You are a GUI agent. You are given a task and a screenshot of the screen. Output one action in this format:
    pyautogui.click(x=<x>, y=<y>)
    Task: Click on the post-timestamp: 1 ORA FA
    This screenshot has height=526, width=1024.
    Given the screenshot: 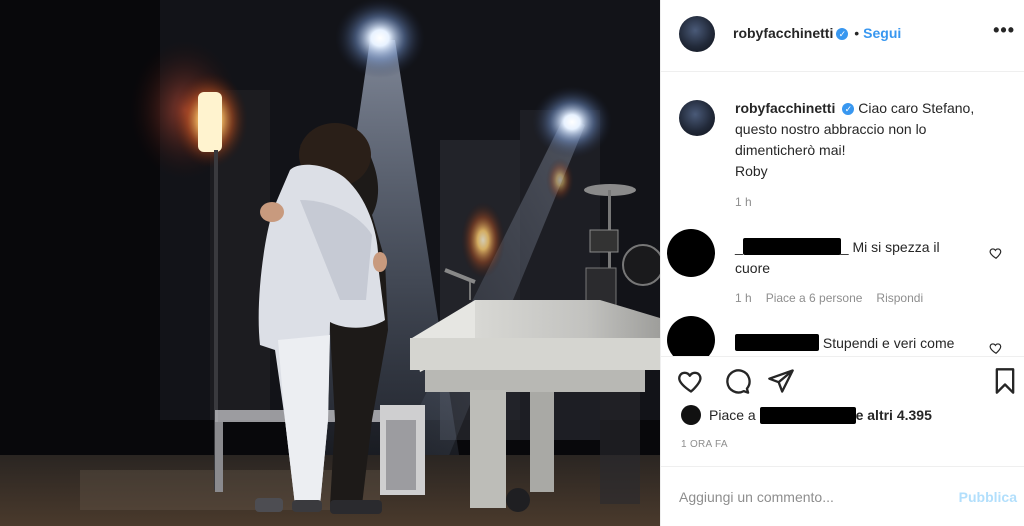 What is the action you would take?
    pyautogui.click(x=704, y=444)
    